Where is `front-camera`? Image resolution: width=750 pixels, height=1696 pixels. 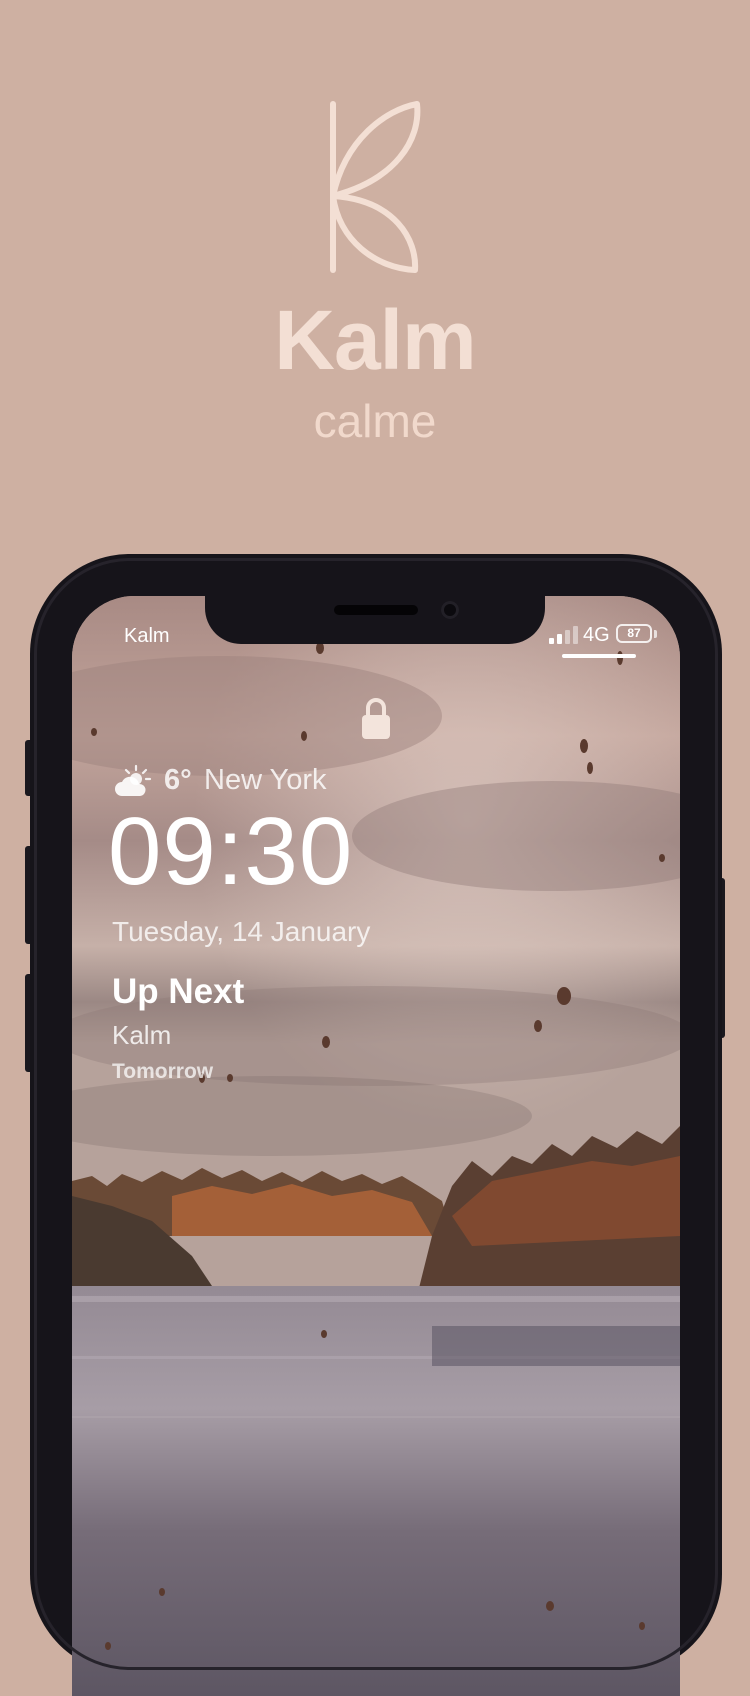 front-camera is located at coordinates (450, 610).